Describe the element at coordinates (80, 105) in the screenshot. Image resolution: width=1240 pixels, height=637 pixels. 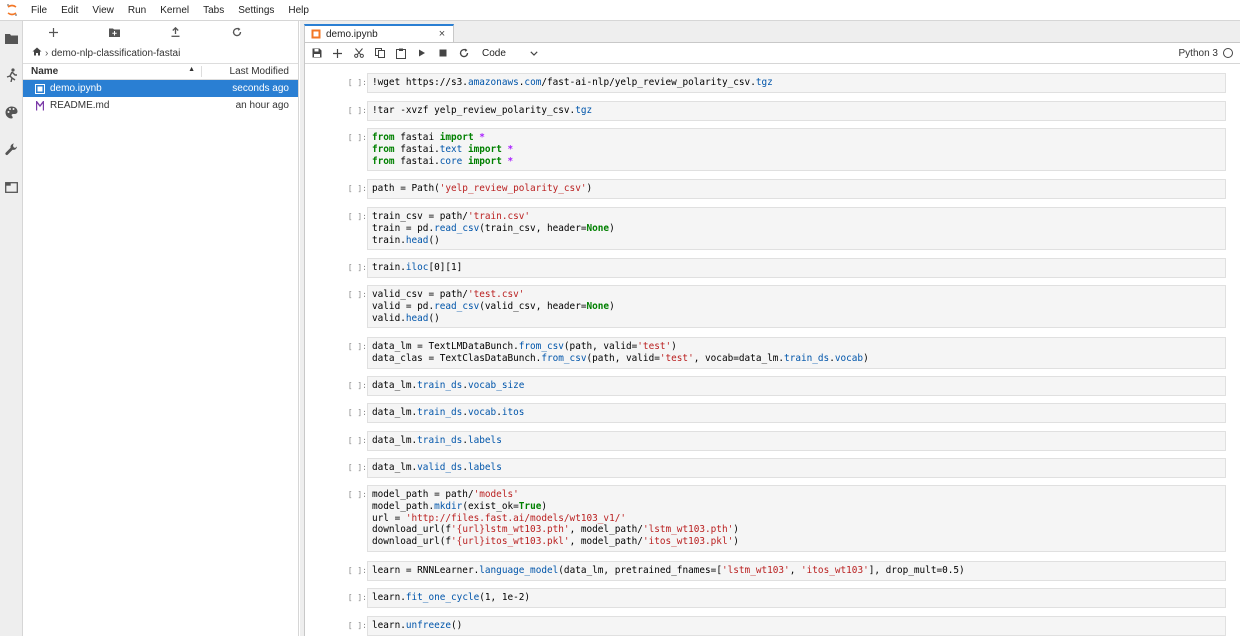
I see `file-name: README.md` at that location.